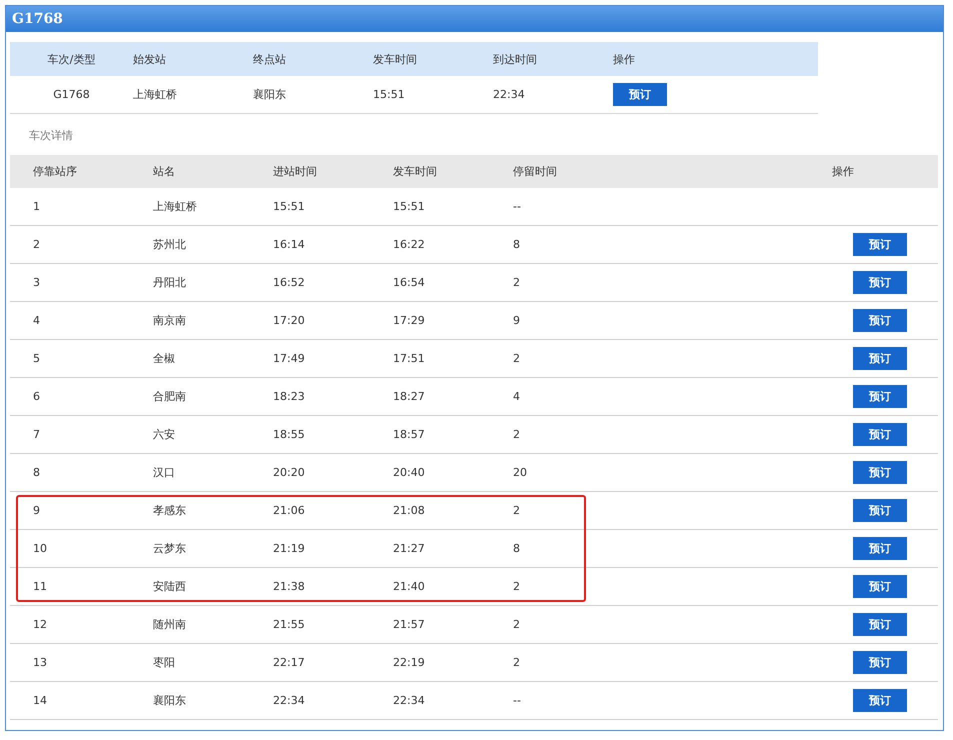 The image size is (953, 740). I want to click on column-header: 到达时间, so click(515, 59).